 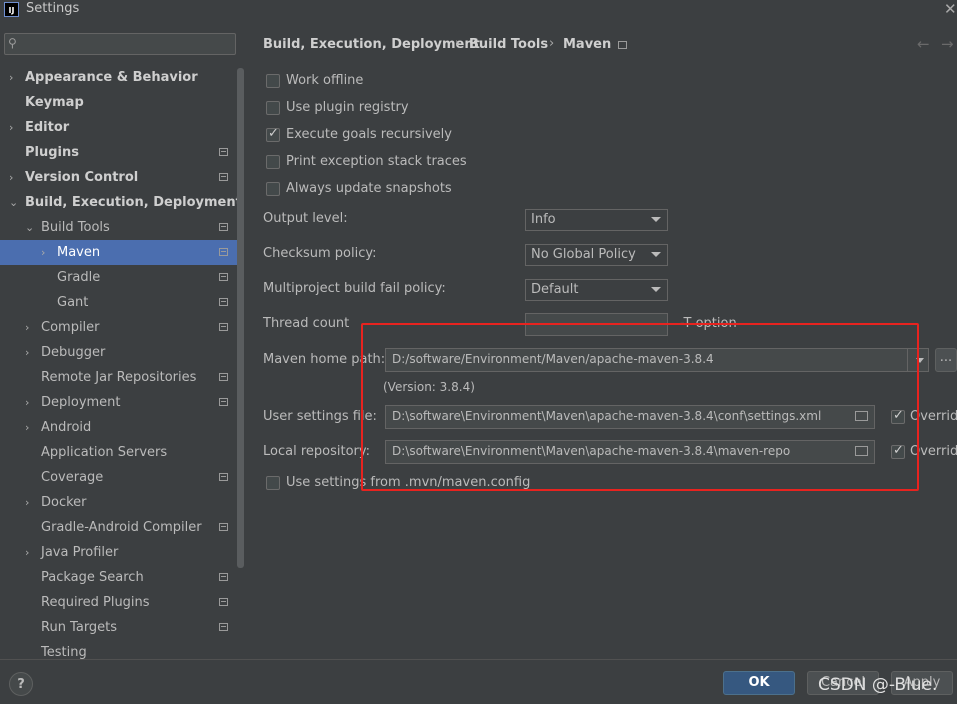 I want to click on plugin-registry-checkbox, so click(x=273, y=108).